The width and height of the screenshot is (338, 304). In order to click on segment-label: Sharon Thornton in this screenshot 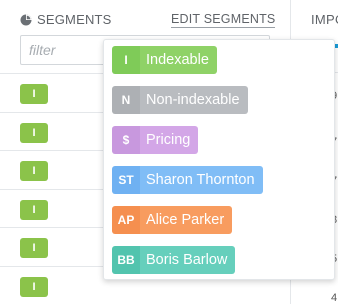, I will do `click(201, 180)`.